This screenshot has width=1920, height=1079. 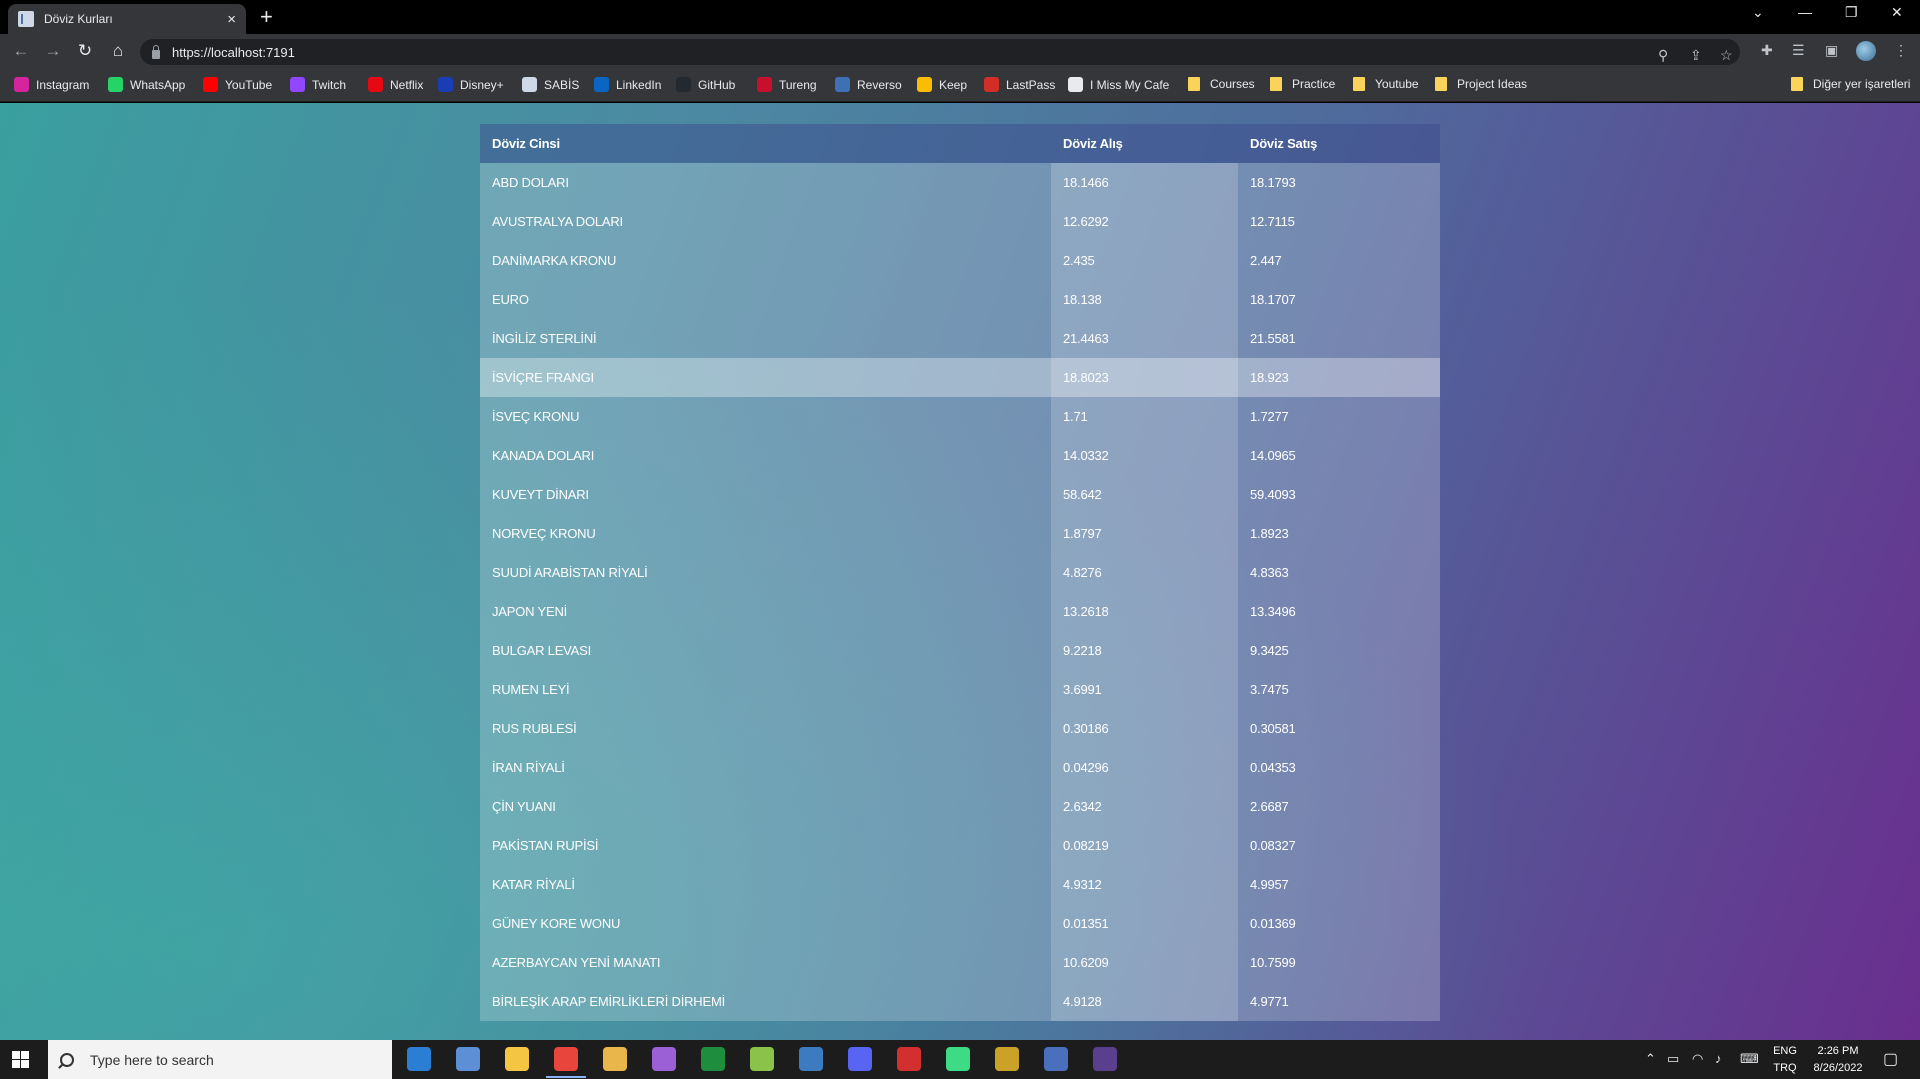 I want to click on bookmark-label: Twitch, so click(x=329, y=84).